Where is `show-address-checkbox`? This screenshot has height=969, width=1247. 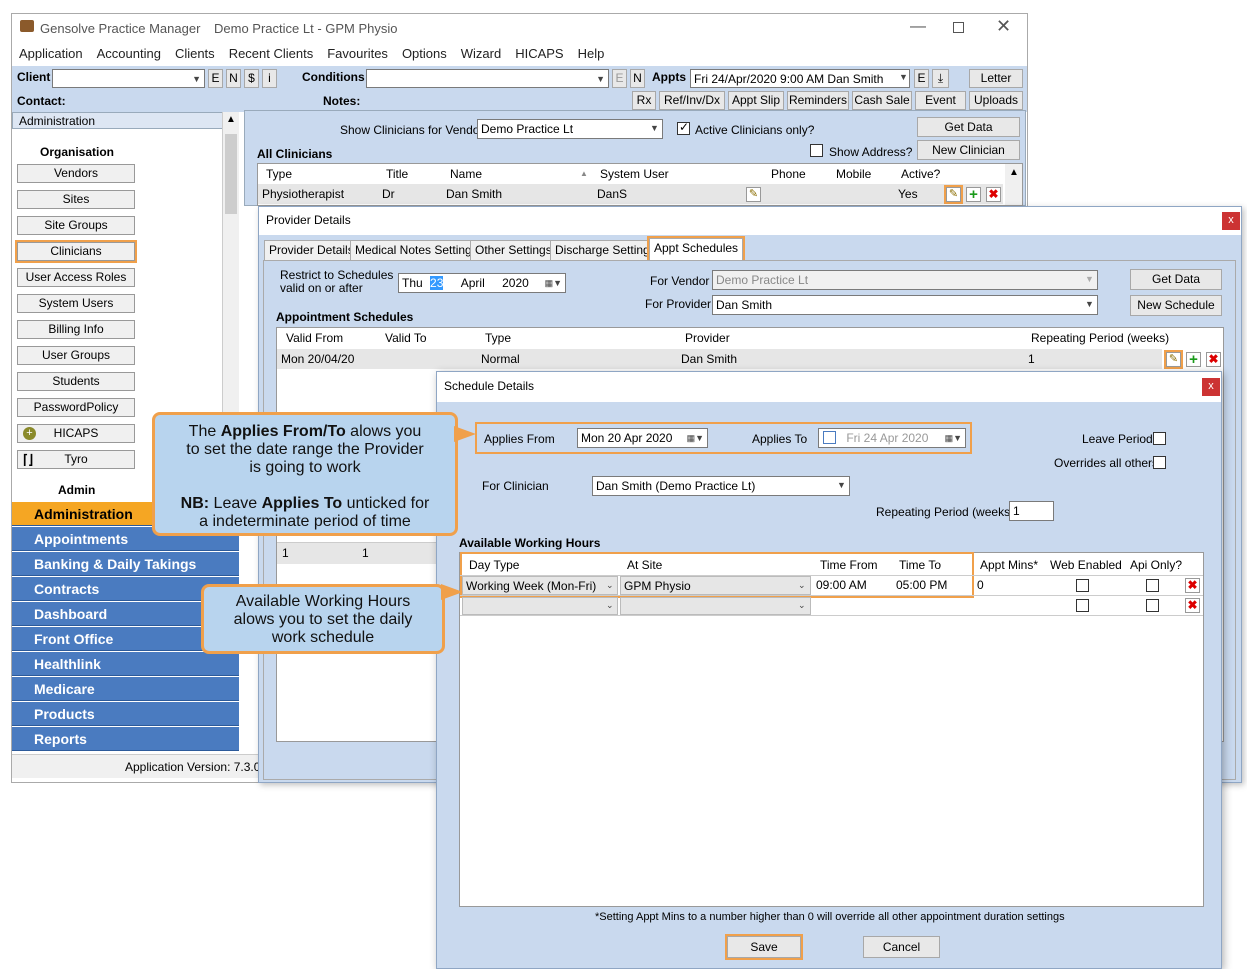 show-address-checkbox is located at coordinates (816, 150).